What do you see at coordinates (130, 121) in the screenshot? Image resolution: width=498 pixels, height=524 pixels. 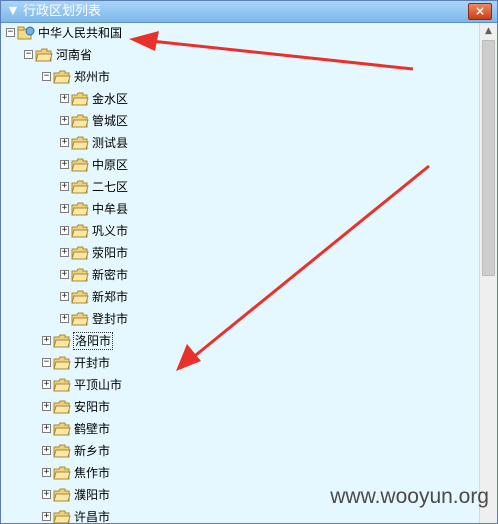 I see `tree-node-district: + 管城区` at bounding box center [130, 121].